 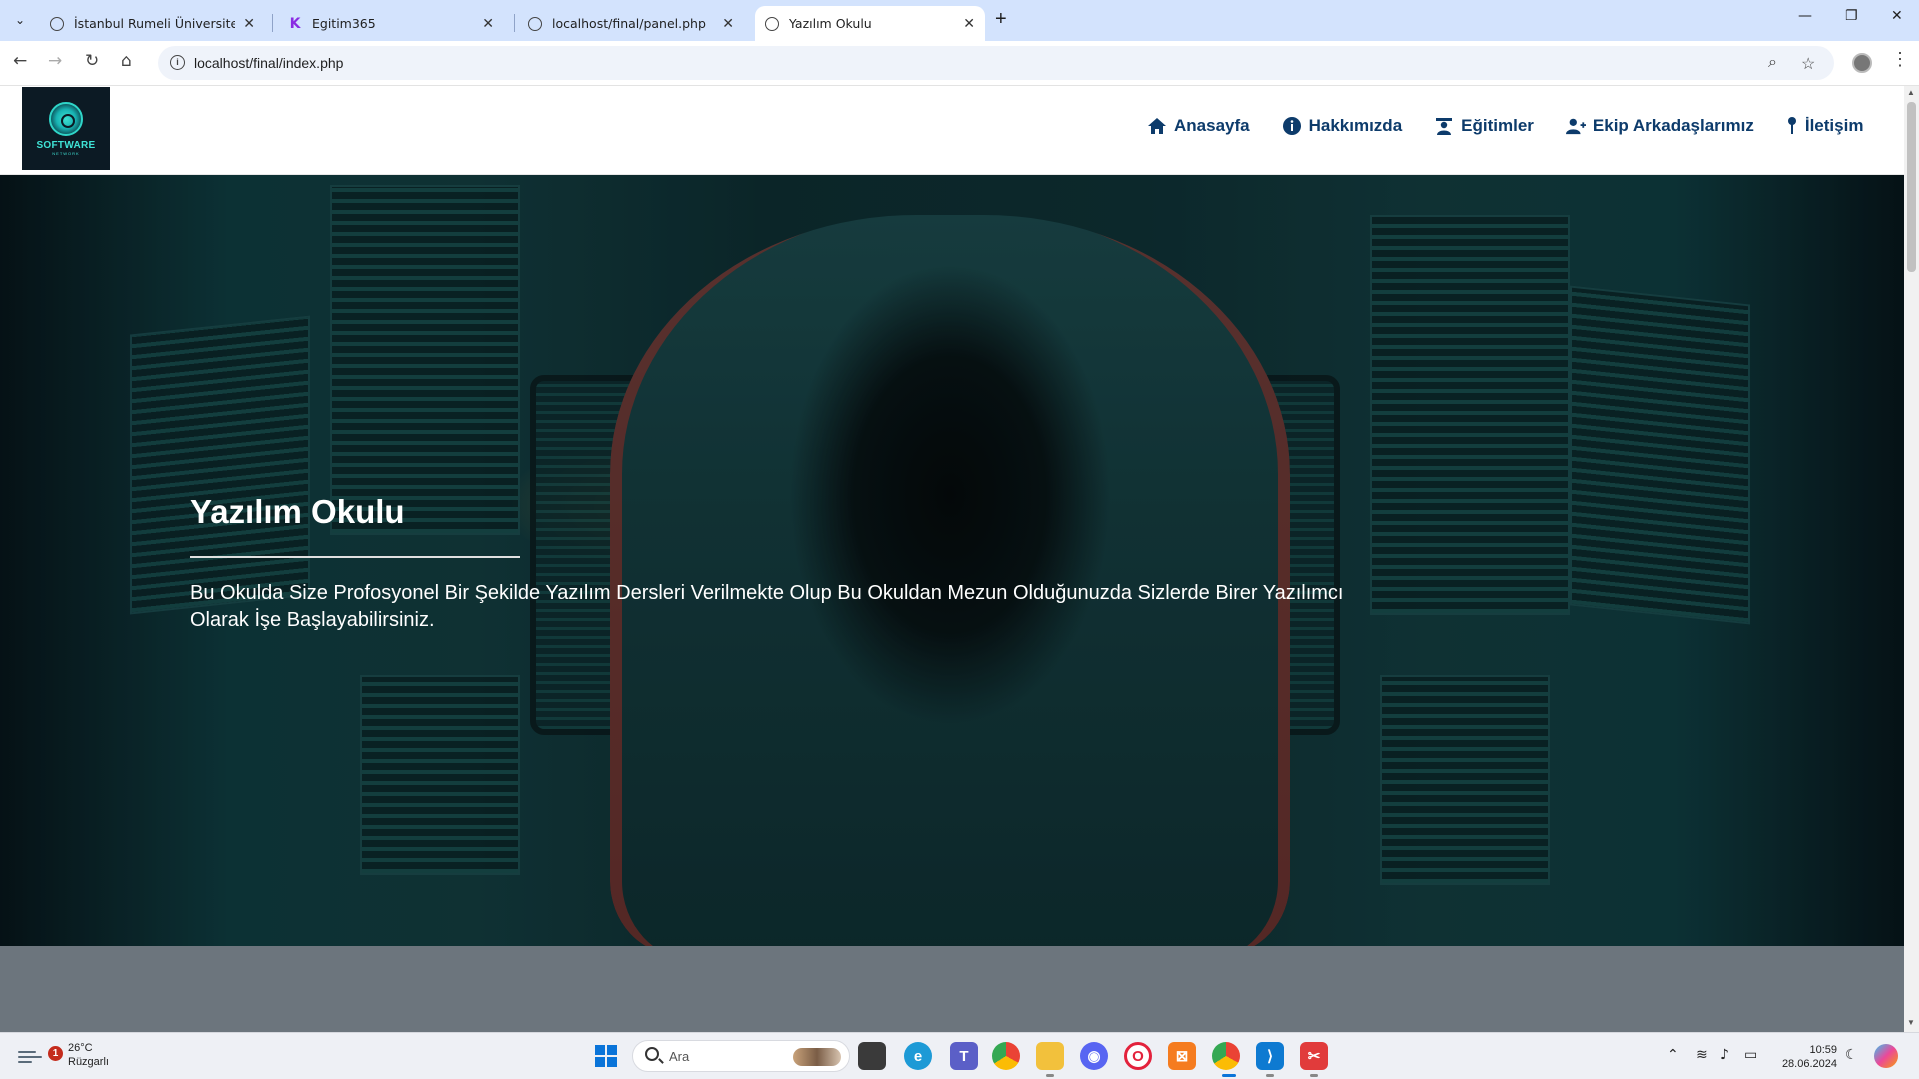 I want to click on wind-icon, so click(x=31, y=1055).